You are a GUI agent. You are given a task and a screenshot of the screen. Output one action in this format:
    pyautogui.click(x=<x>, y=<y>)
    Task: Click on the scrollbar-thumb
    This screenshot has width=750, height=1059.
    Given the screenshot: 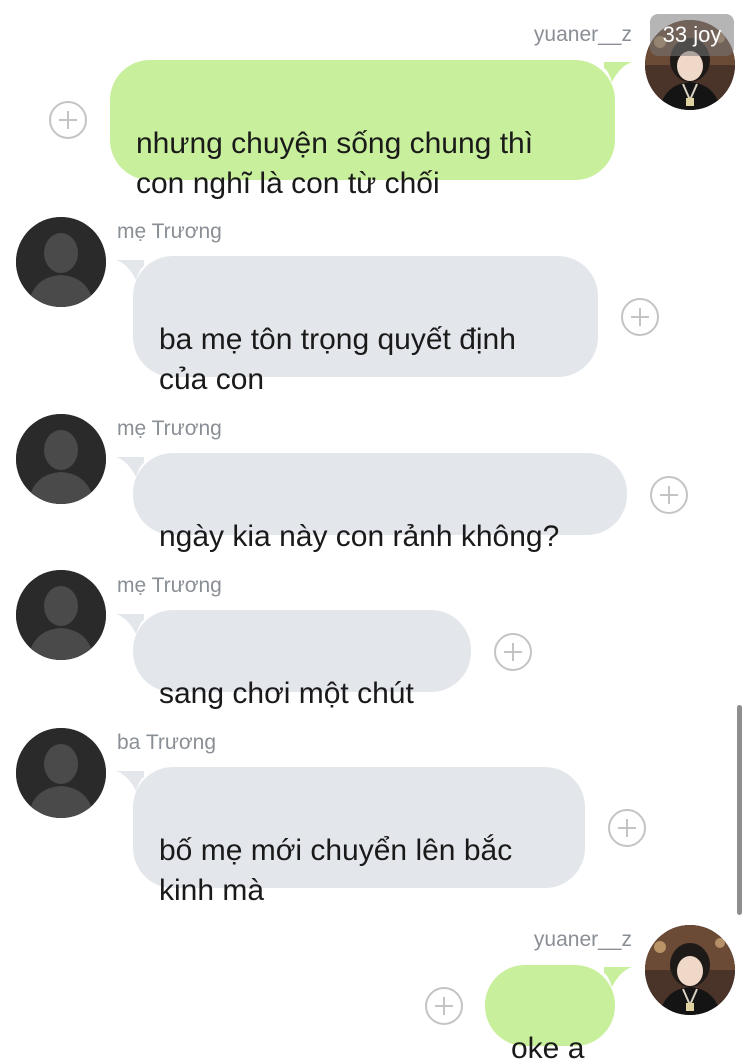 What is the action you would take?
    pyautogui.click(x=739, y=810)
    